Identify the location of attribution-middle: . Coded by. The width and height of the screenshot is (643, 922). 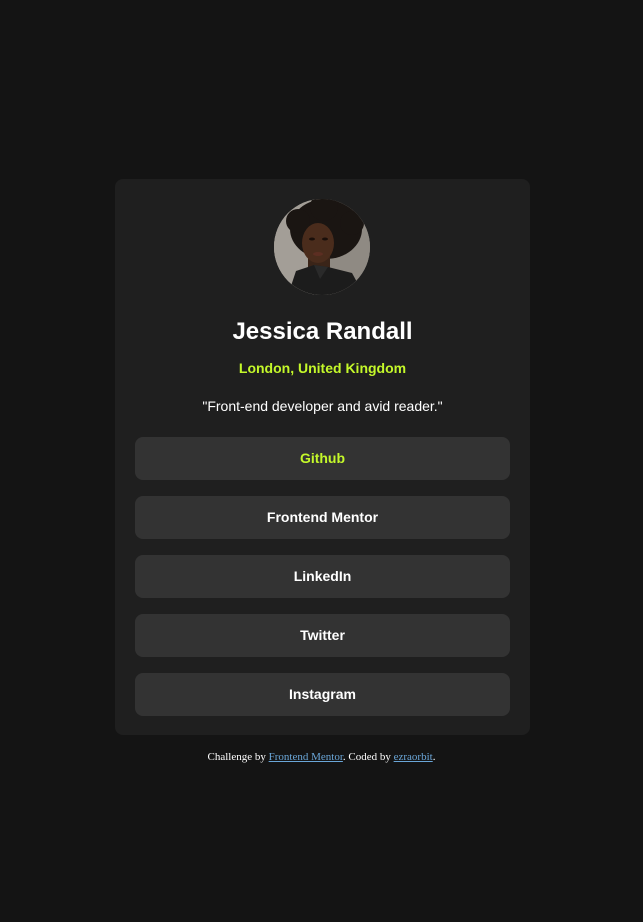
(368, 757).